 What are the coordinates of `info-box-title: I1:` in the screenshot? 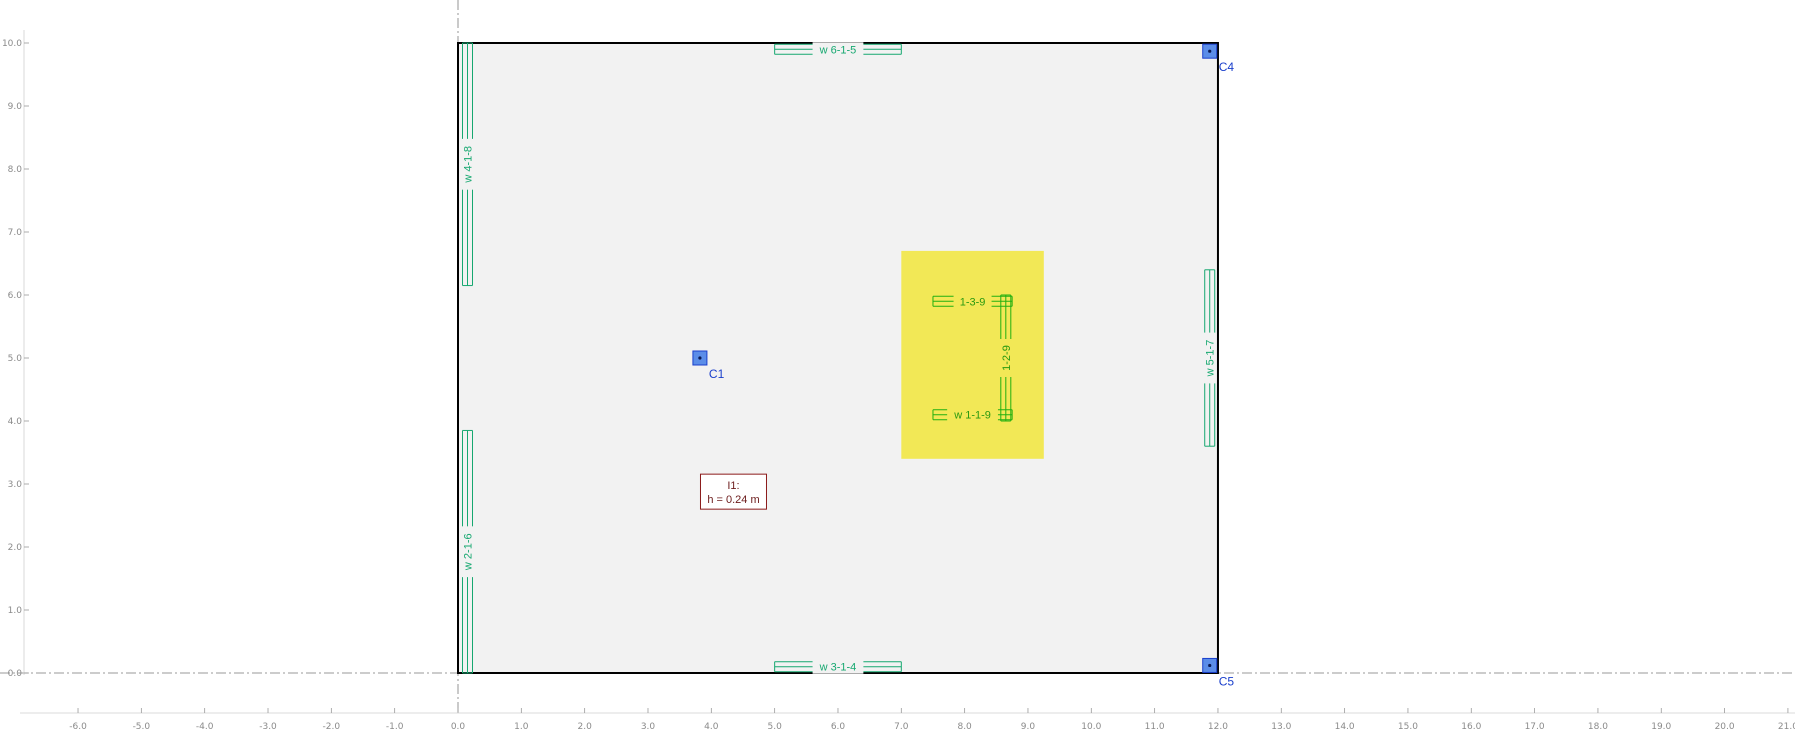 It's located at (733, 486).